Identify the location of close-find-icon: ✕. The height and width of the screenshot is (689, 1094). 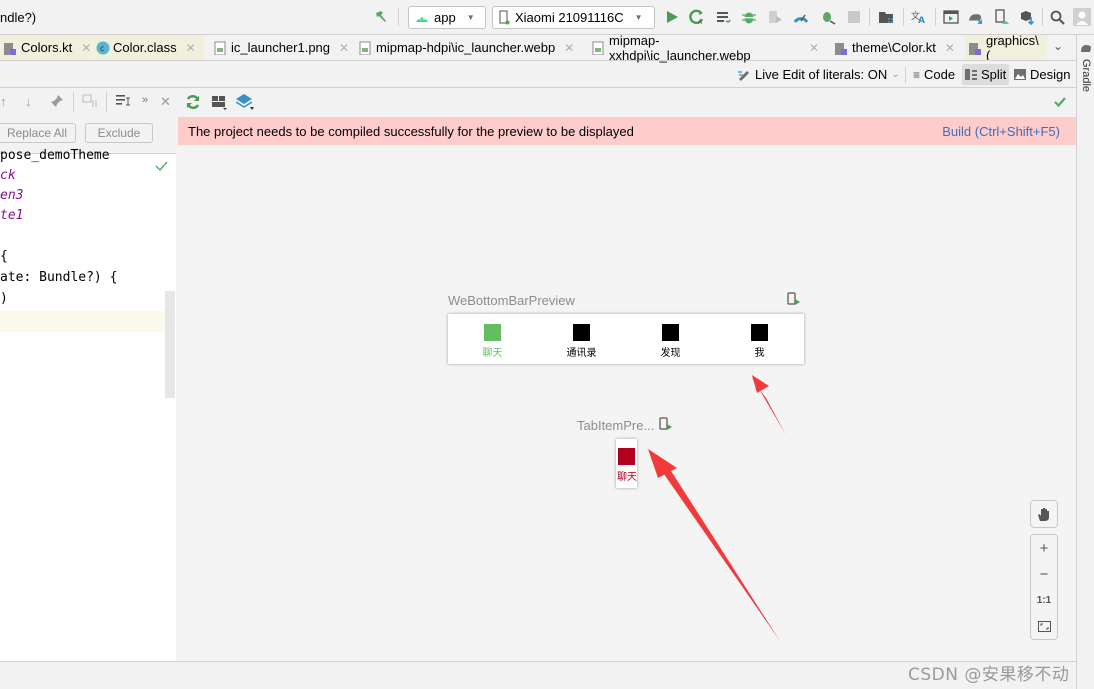
(165, 102).